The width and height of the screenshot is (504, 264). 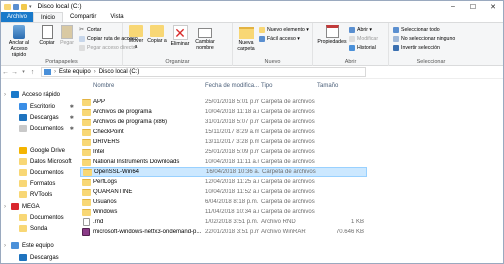 What do you see at coordinates (157, 31) in the screenshot?
I see `copy-to-icon` at bounding box center [157, 31].